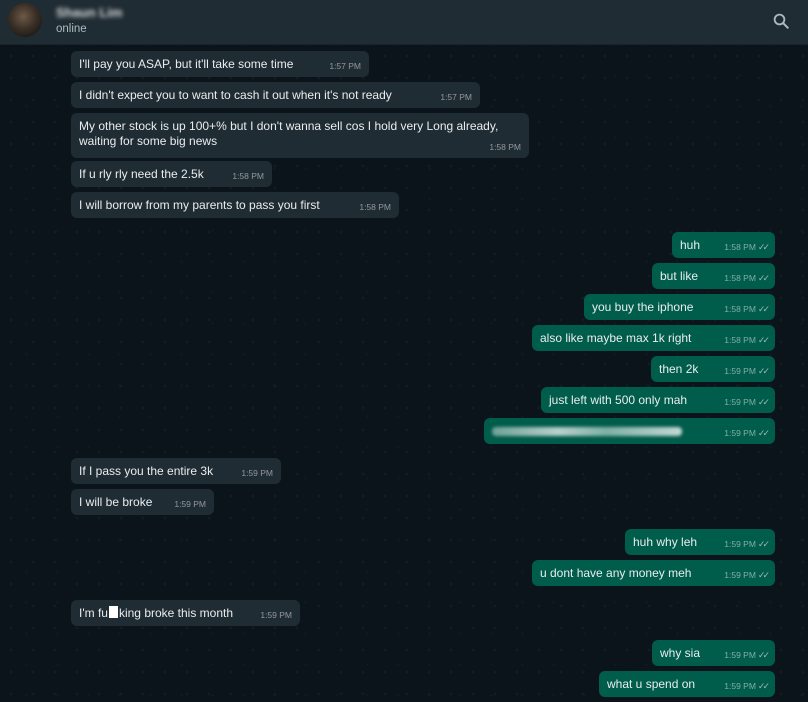 This screenshot has width=808, height=702. Describe the element at coordinates (587, 431) in the screenshot. I see `redacted-text` at that location.